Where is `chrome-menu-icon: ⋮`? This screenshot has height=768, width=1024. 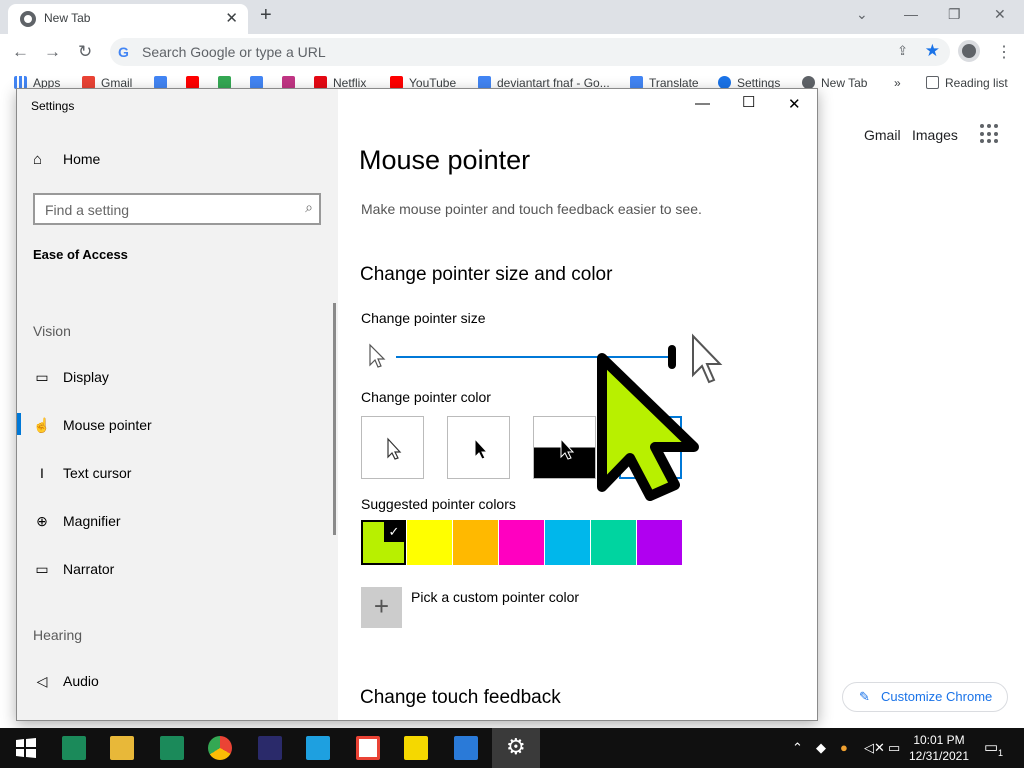
chrome-menu-icon: ⋮ is located at coordinates (1004, 52).